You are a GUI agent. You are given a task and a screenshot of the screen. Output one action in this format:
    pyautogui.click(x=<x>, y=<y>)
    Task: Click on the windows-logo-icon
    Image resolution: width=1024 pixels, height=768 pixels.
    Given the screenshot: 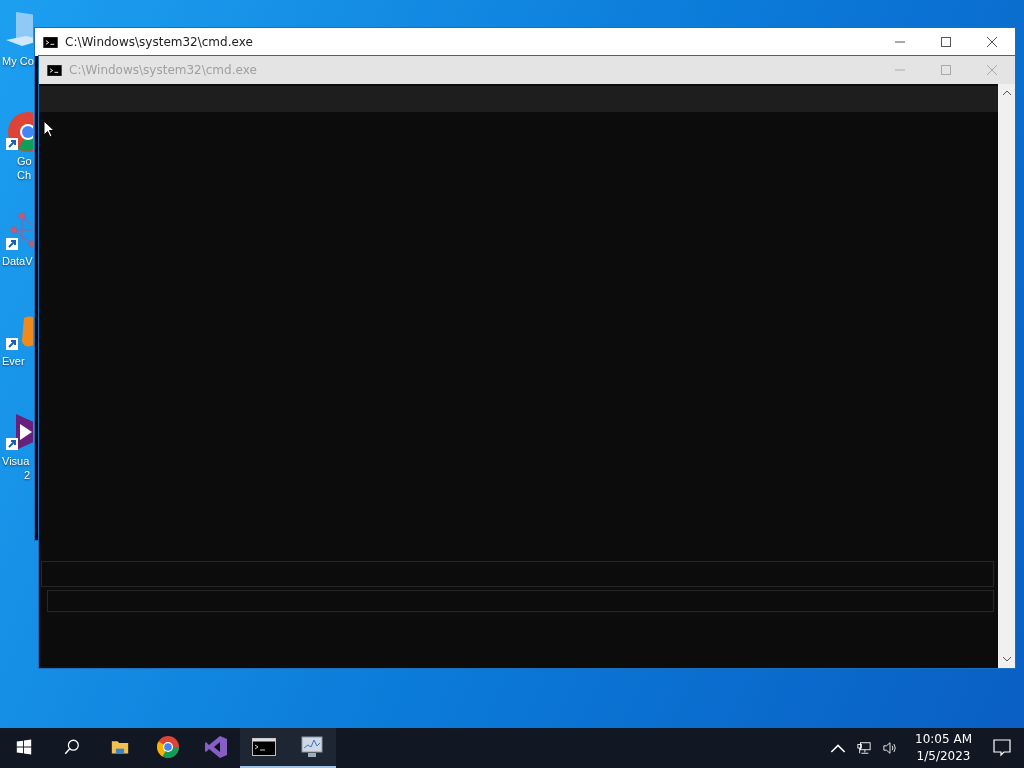 What is the action you would take?
    pyautogui.click(x=24, y=747)
    